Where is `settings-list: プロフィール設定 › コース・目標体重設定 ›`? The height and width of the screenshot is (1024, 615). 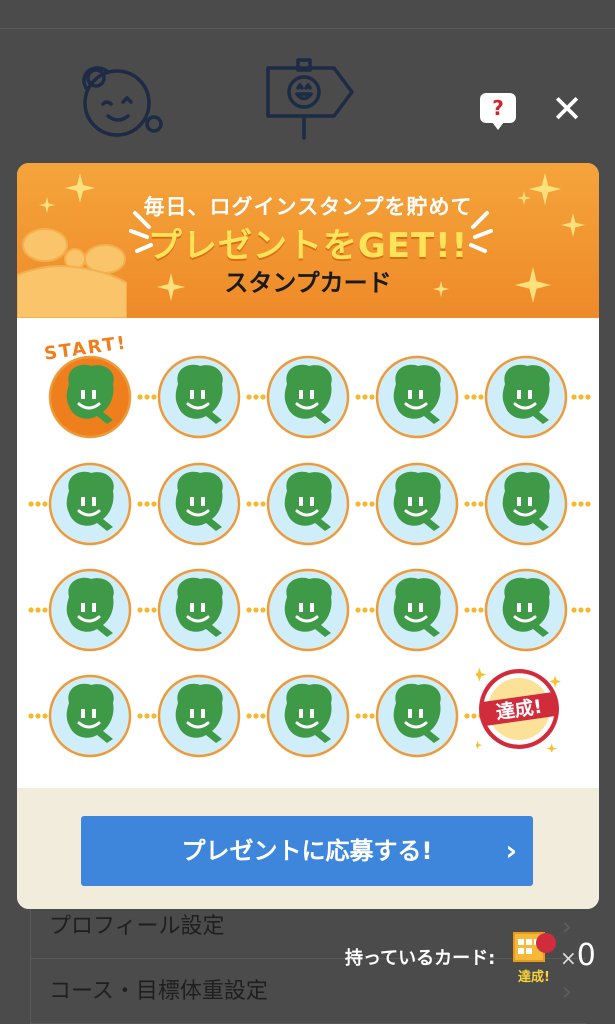 settings-list: プロフィール設定 › コース・目標体重設定 › is located at coordinates (308, 959).